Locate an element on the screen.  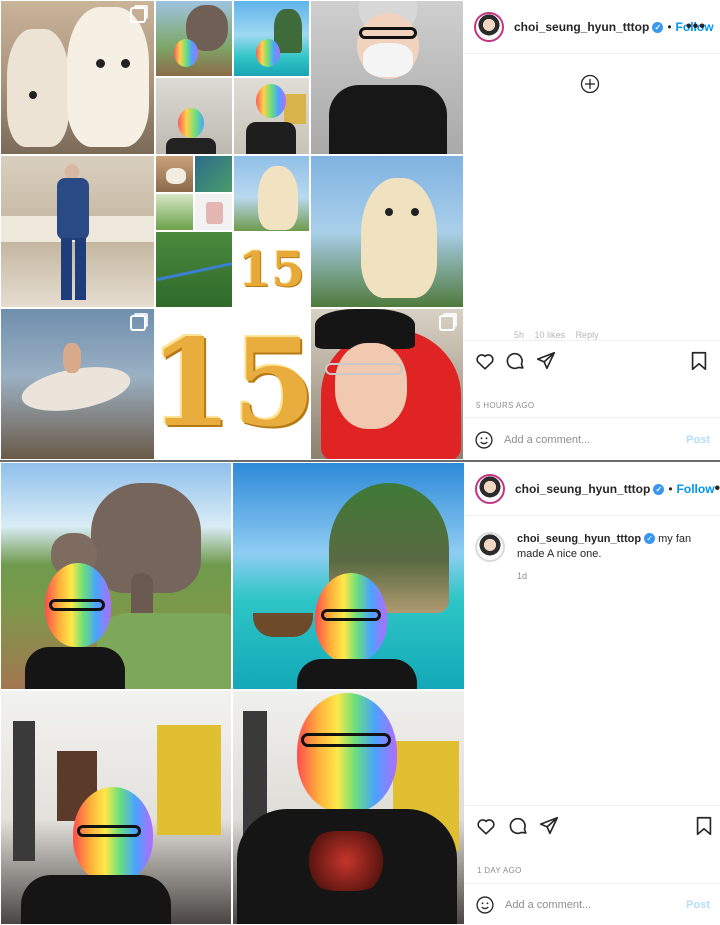
follow-button: Follow is located at coordinates (696, 489).